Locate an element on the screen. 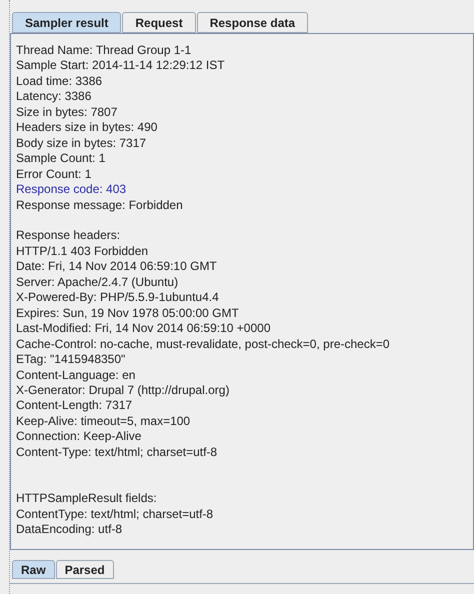  response-line: ContentType: text/html; charset=utf-8 is located at coordinates (115, 514).